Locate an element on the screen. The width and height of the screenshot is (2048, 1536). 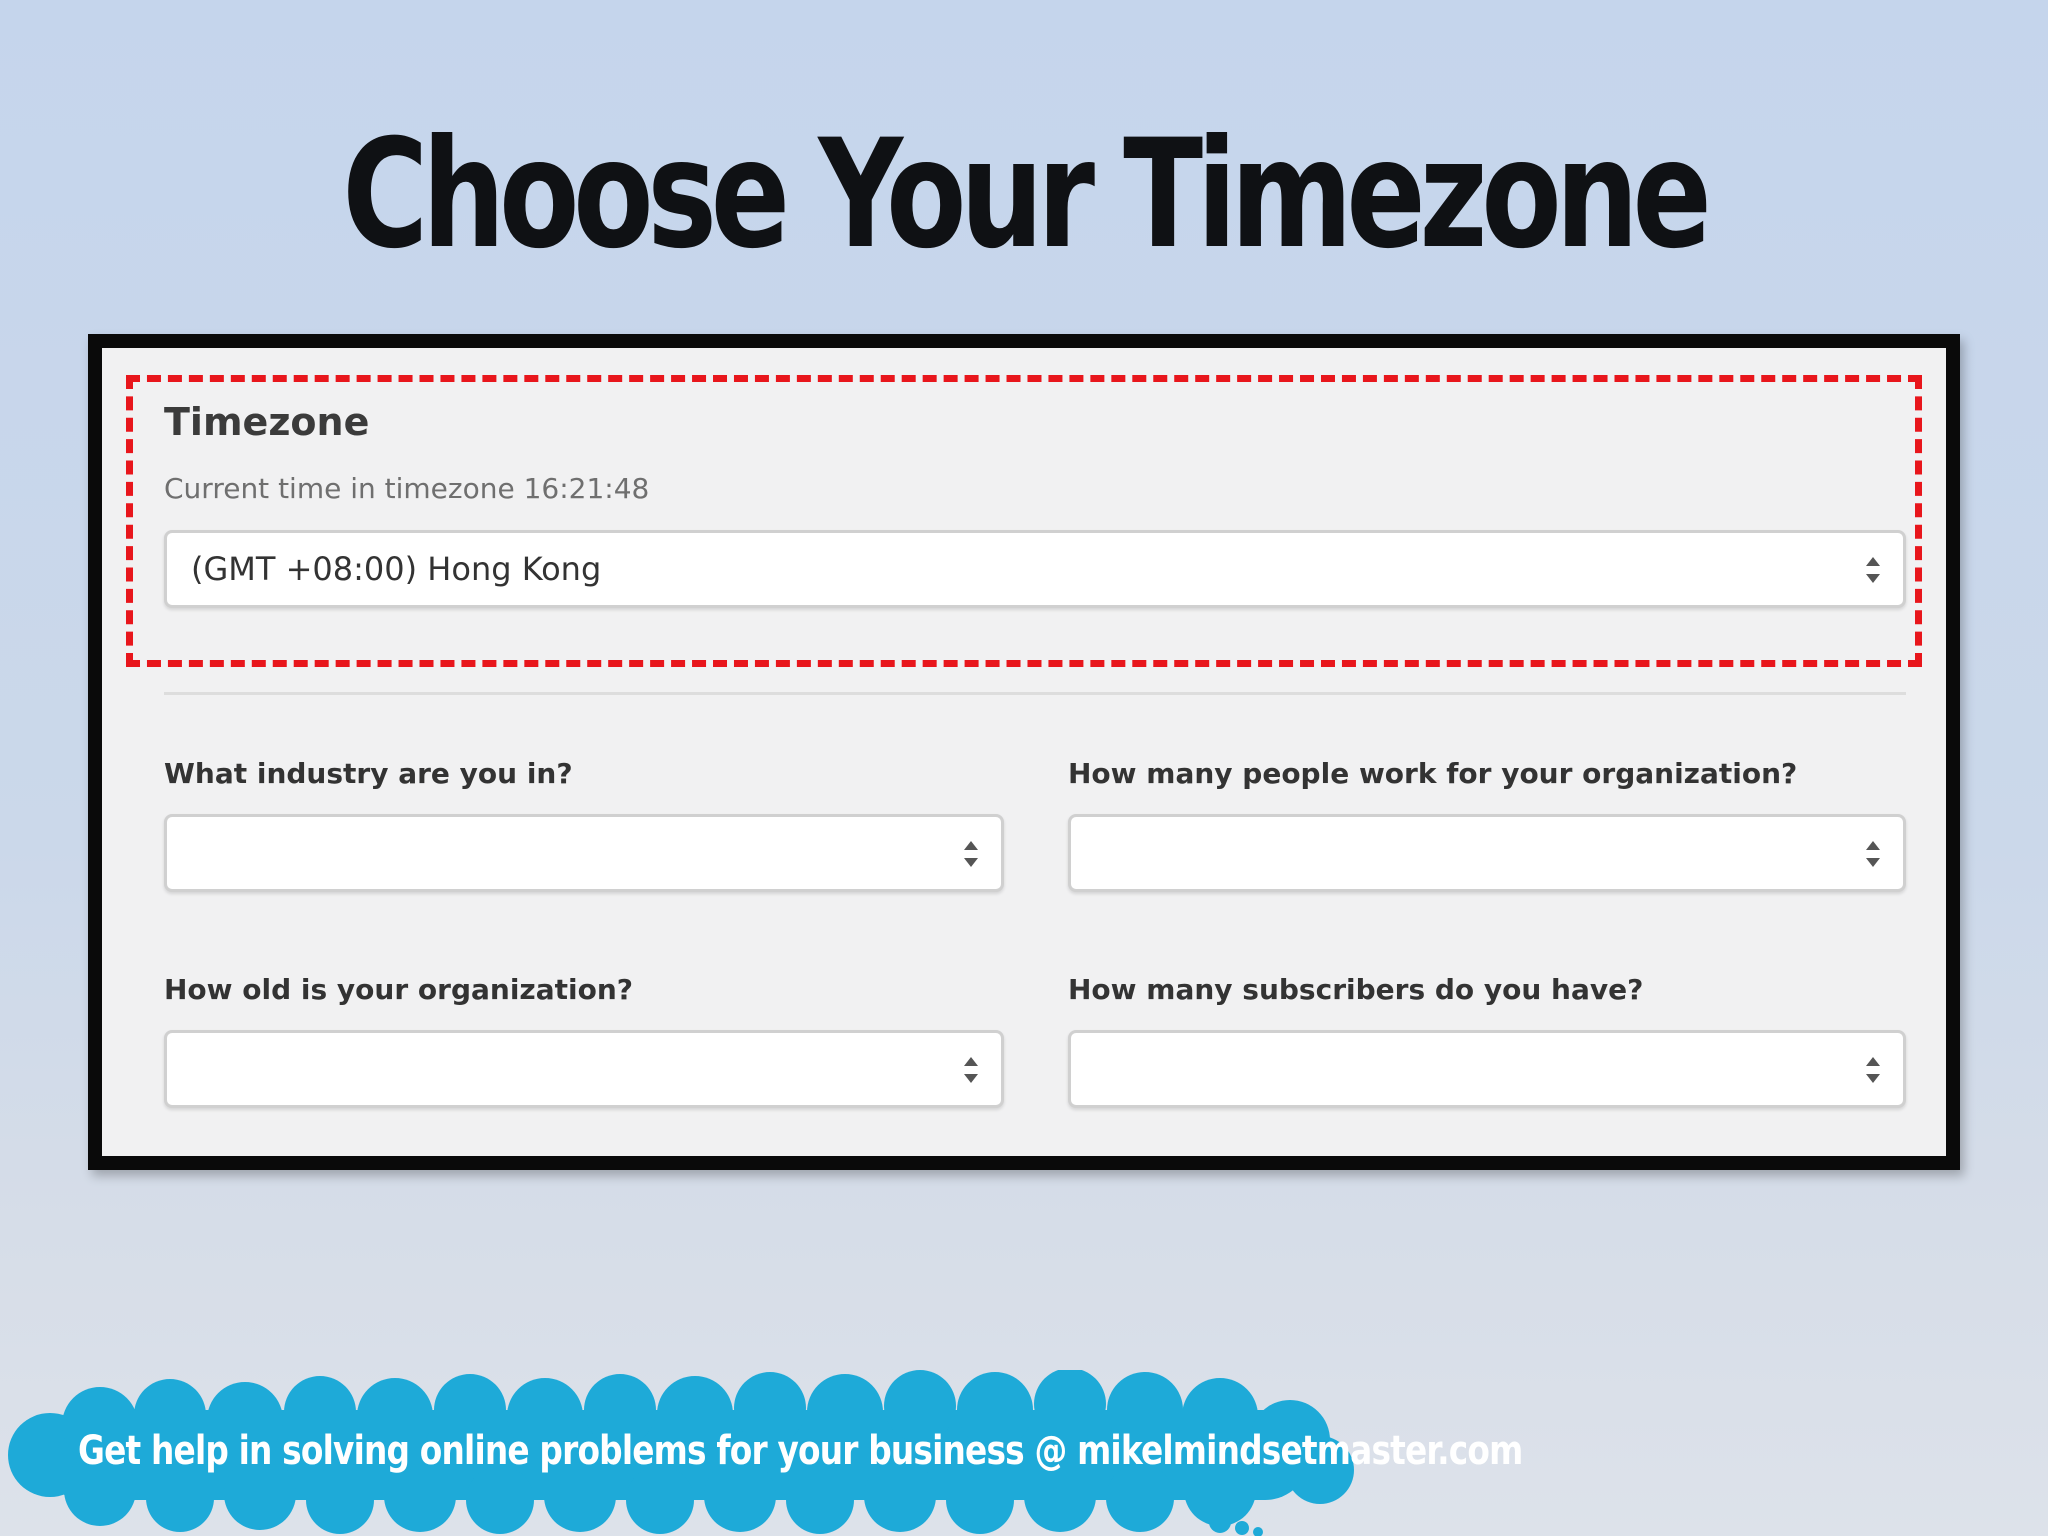
industry-select is located at coordinates (584, 853).